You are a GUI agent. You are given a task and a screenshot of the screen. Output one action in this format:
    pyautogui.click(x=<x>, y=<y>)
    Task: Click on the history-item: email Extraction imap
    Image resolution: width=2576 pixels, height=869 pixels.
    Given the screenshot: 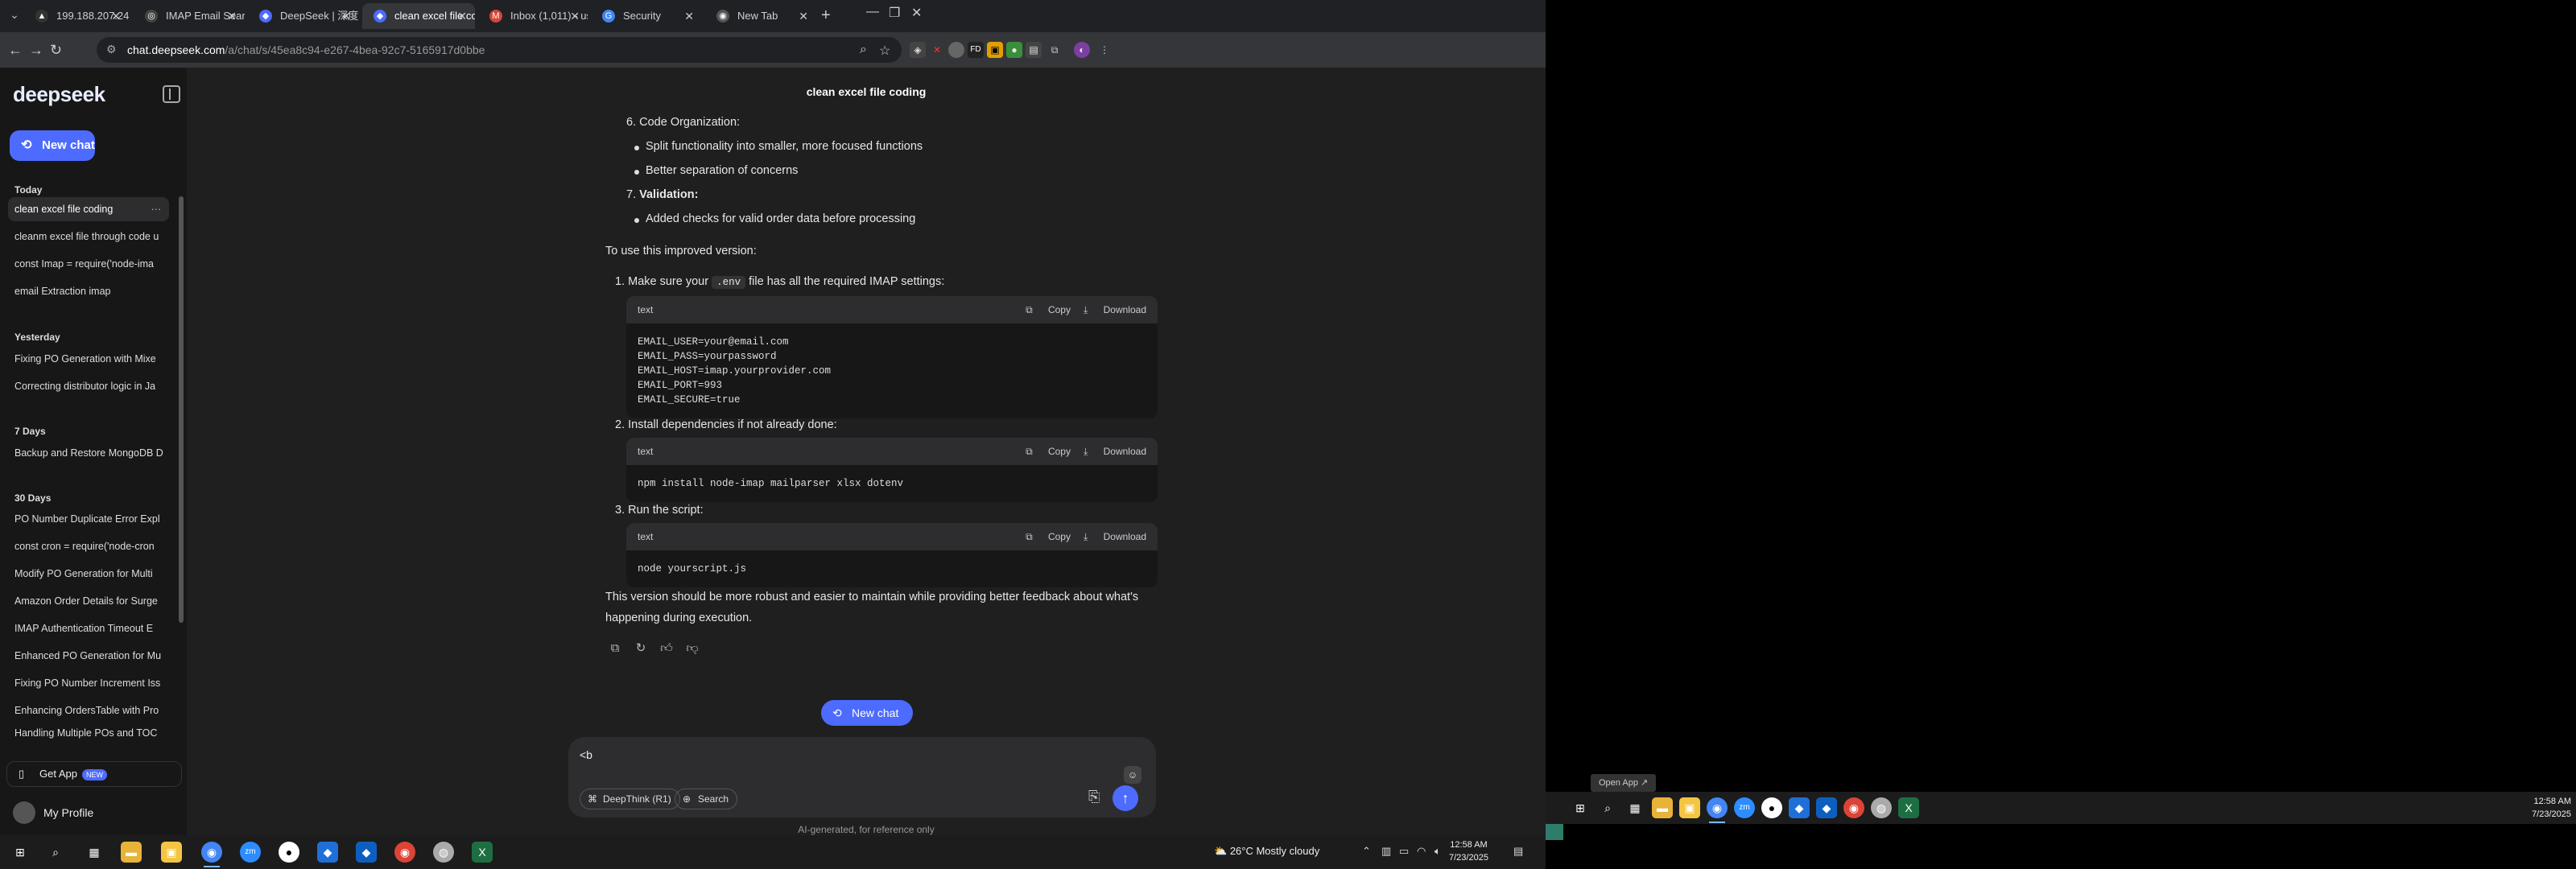 What is the action you would take?
    pyautogui.click(x=88, y=291)
    